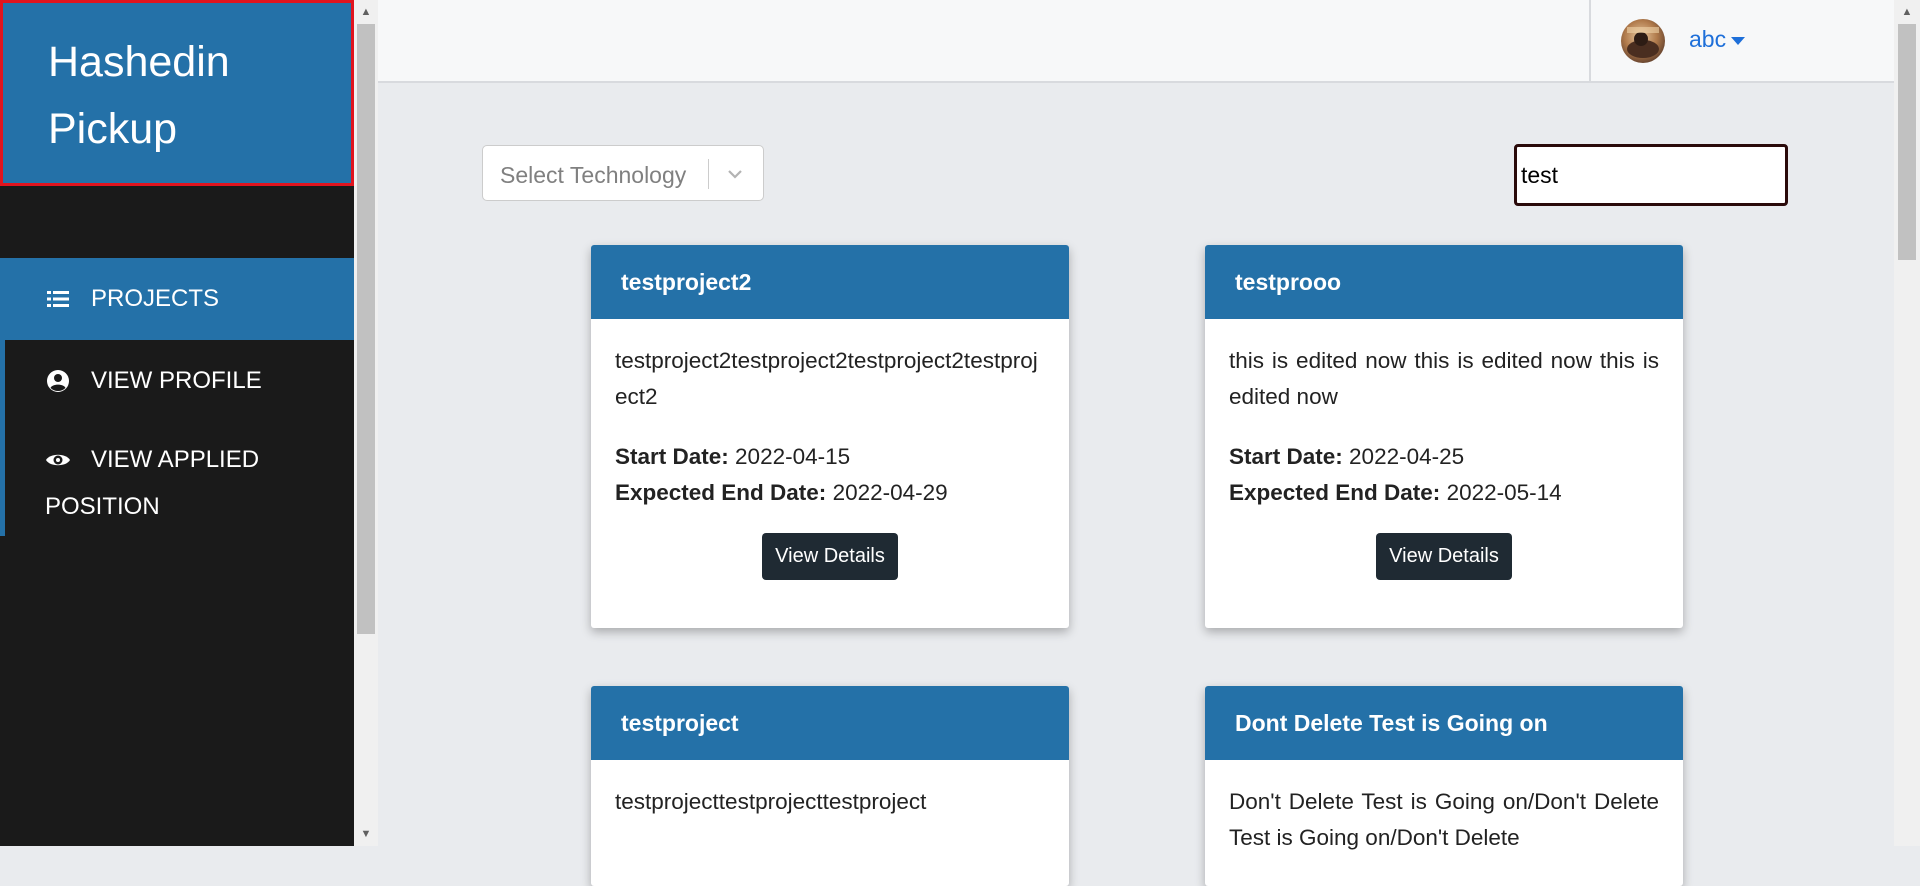 Image resolution: width=1920 pixels, height=886 pixels. I want to click on project-start-date-row: Start Date: 2022-04-25, so click(1444, 457).